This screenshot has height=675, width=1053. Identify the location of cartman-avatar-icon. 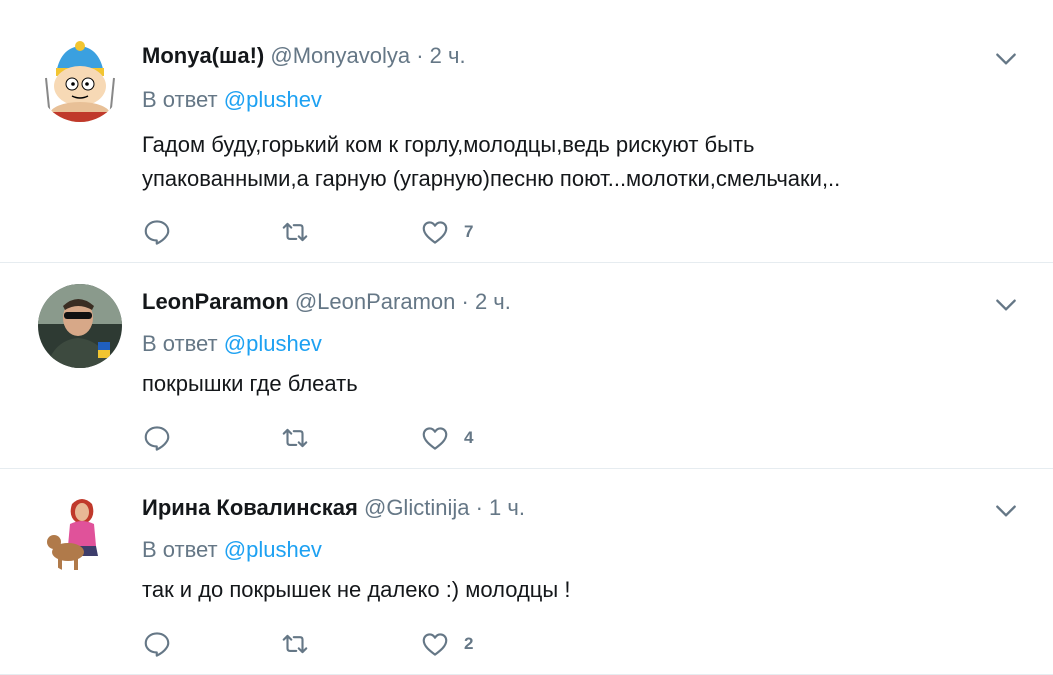
(80, 80).